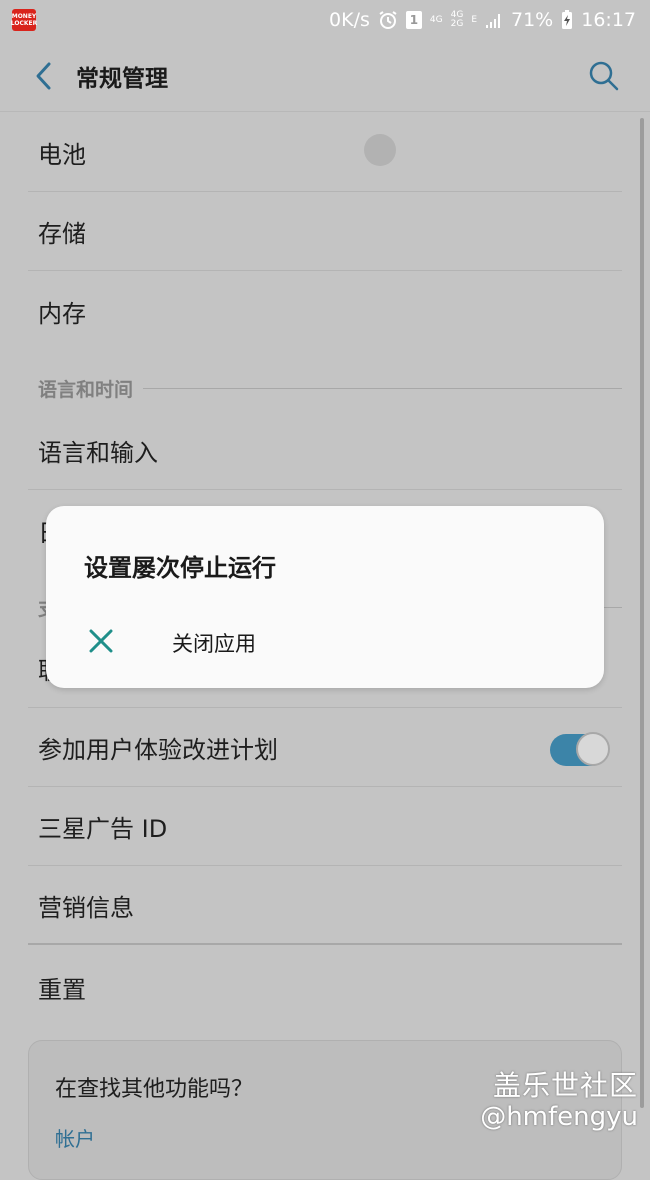  Describe the element at coordinates (532, 20) in the screenshot. I see `battery-percent: 71%` at that location.